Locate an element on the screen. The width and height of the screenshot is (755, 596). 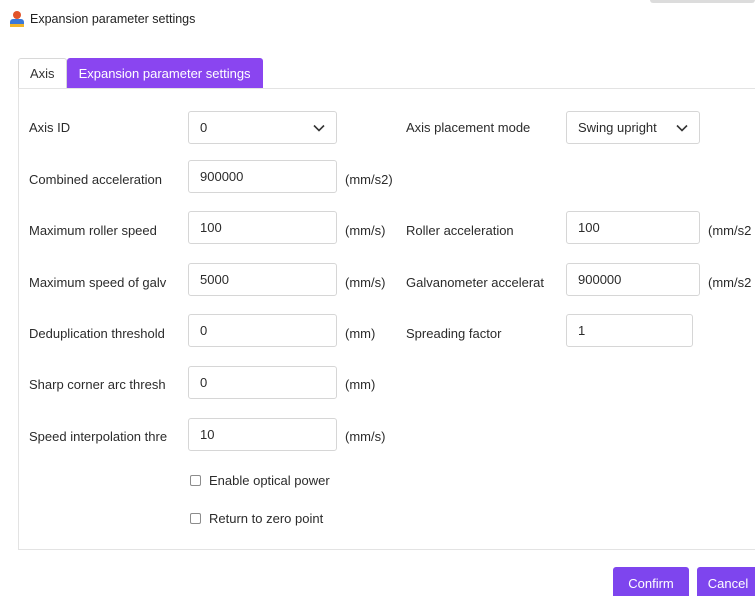
axis-id-value: 0 is located at coordinates (204, 127).